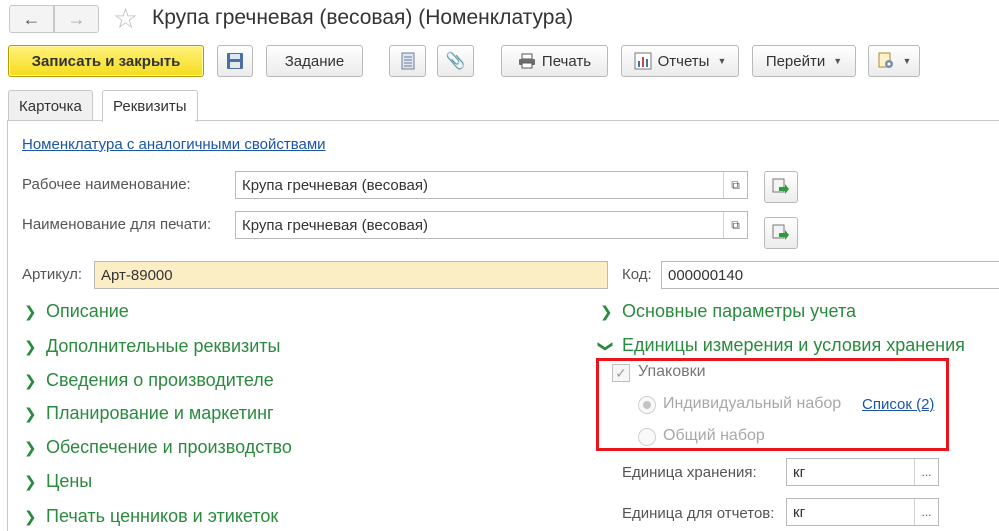 The height and width of the screenshot is (531, 999). Describe the element at coordinates (363, 17) in the screenshot. I see `window-title: Крупа гречневая (весовая) (Номенклатура)` at that location.